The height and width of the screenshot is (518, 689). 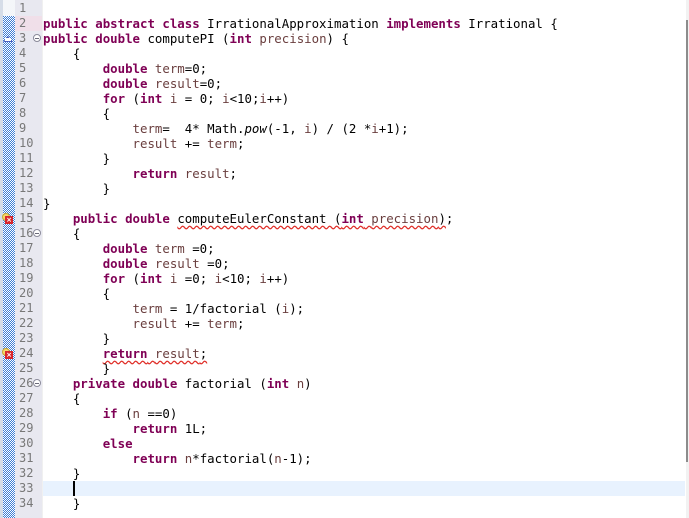 I want to click on code-line: 29 return 1L;, so click(x=344, y=428).